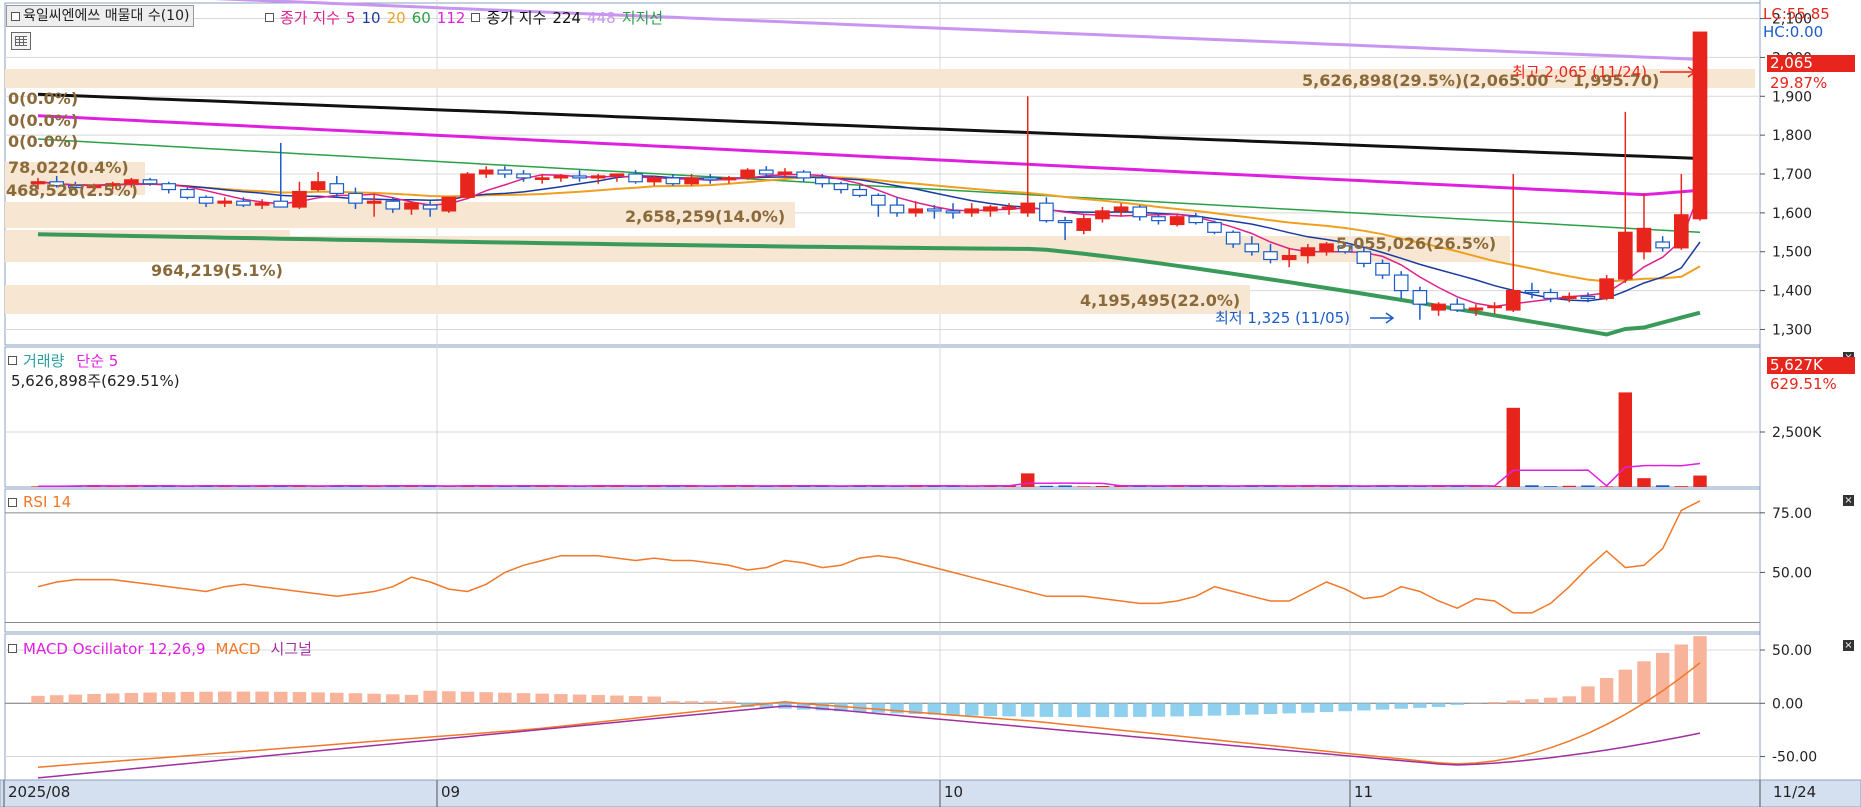  I want to click on ma20-label: 20, so click(396, 17).